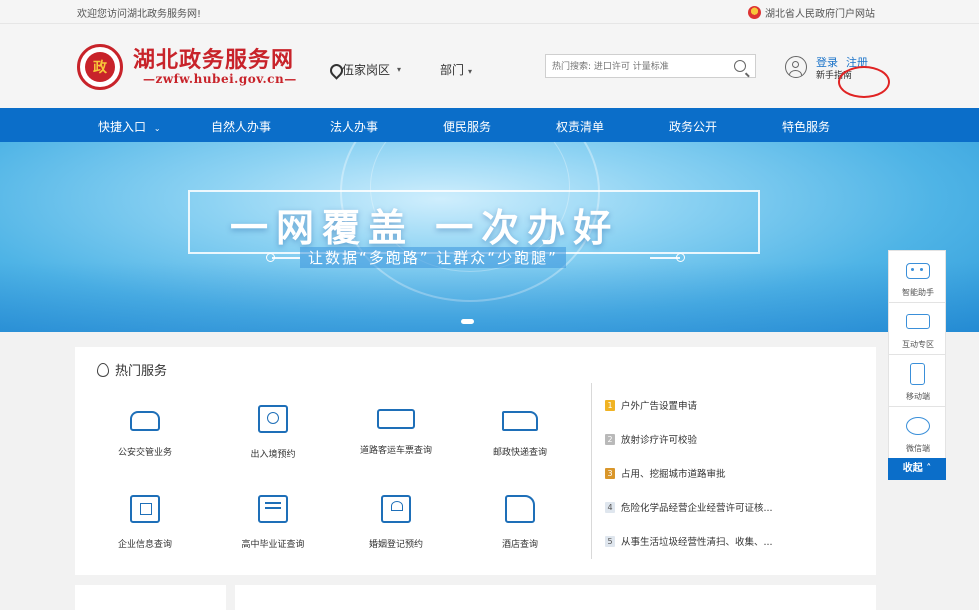 Image resolution: width=979 pixels, height=610 pixels. What do you see at coordinates (157, 128) in the screenshot?
I see `chevron-down-icon: ⌄` at bounding box center [157, 128].